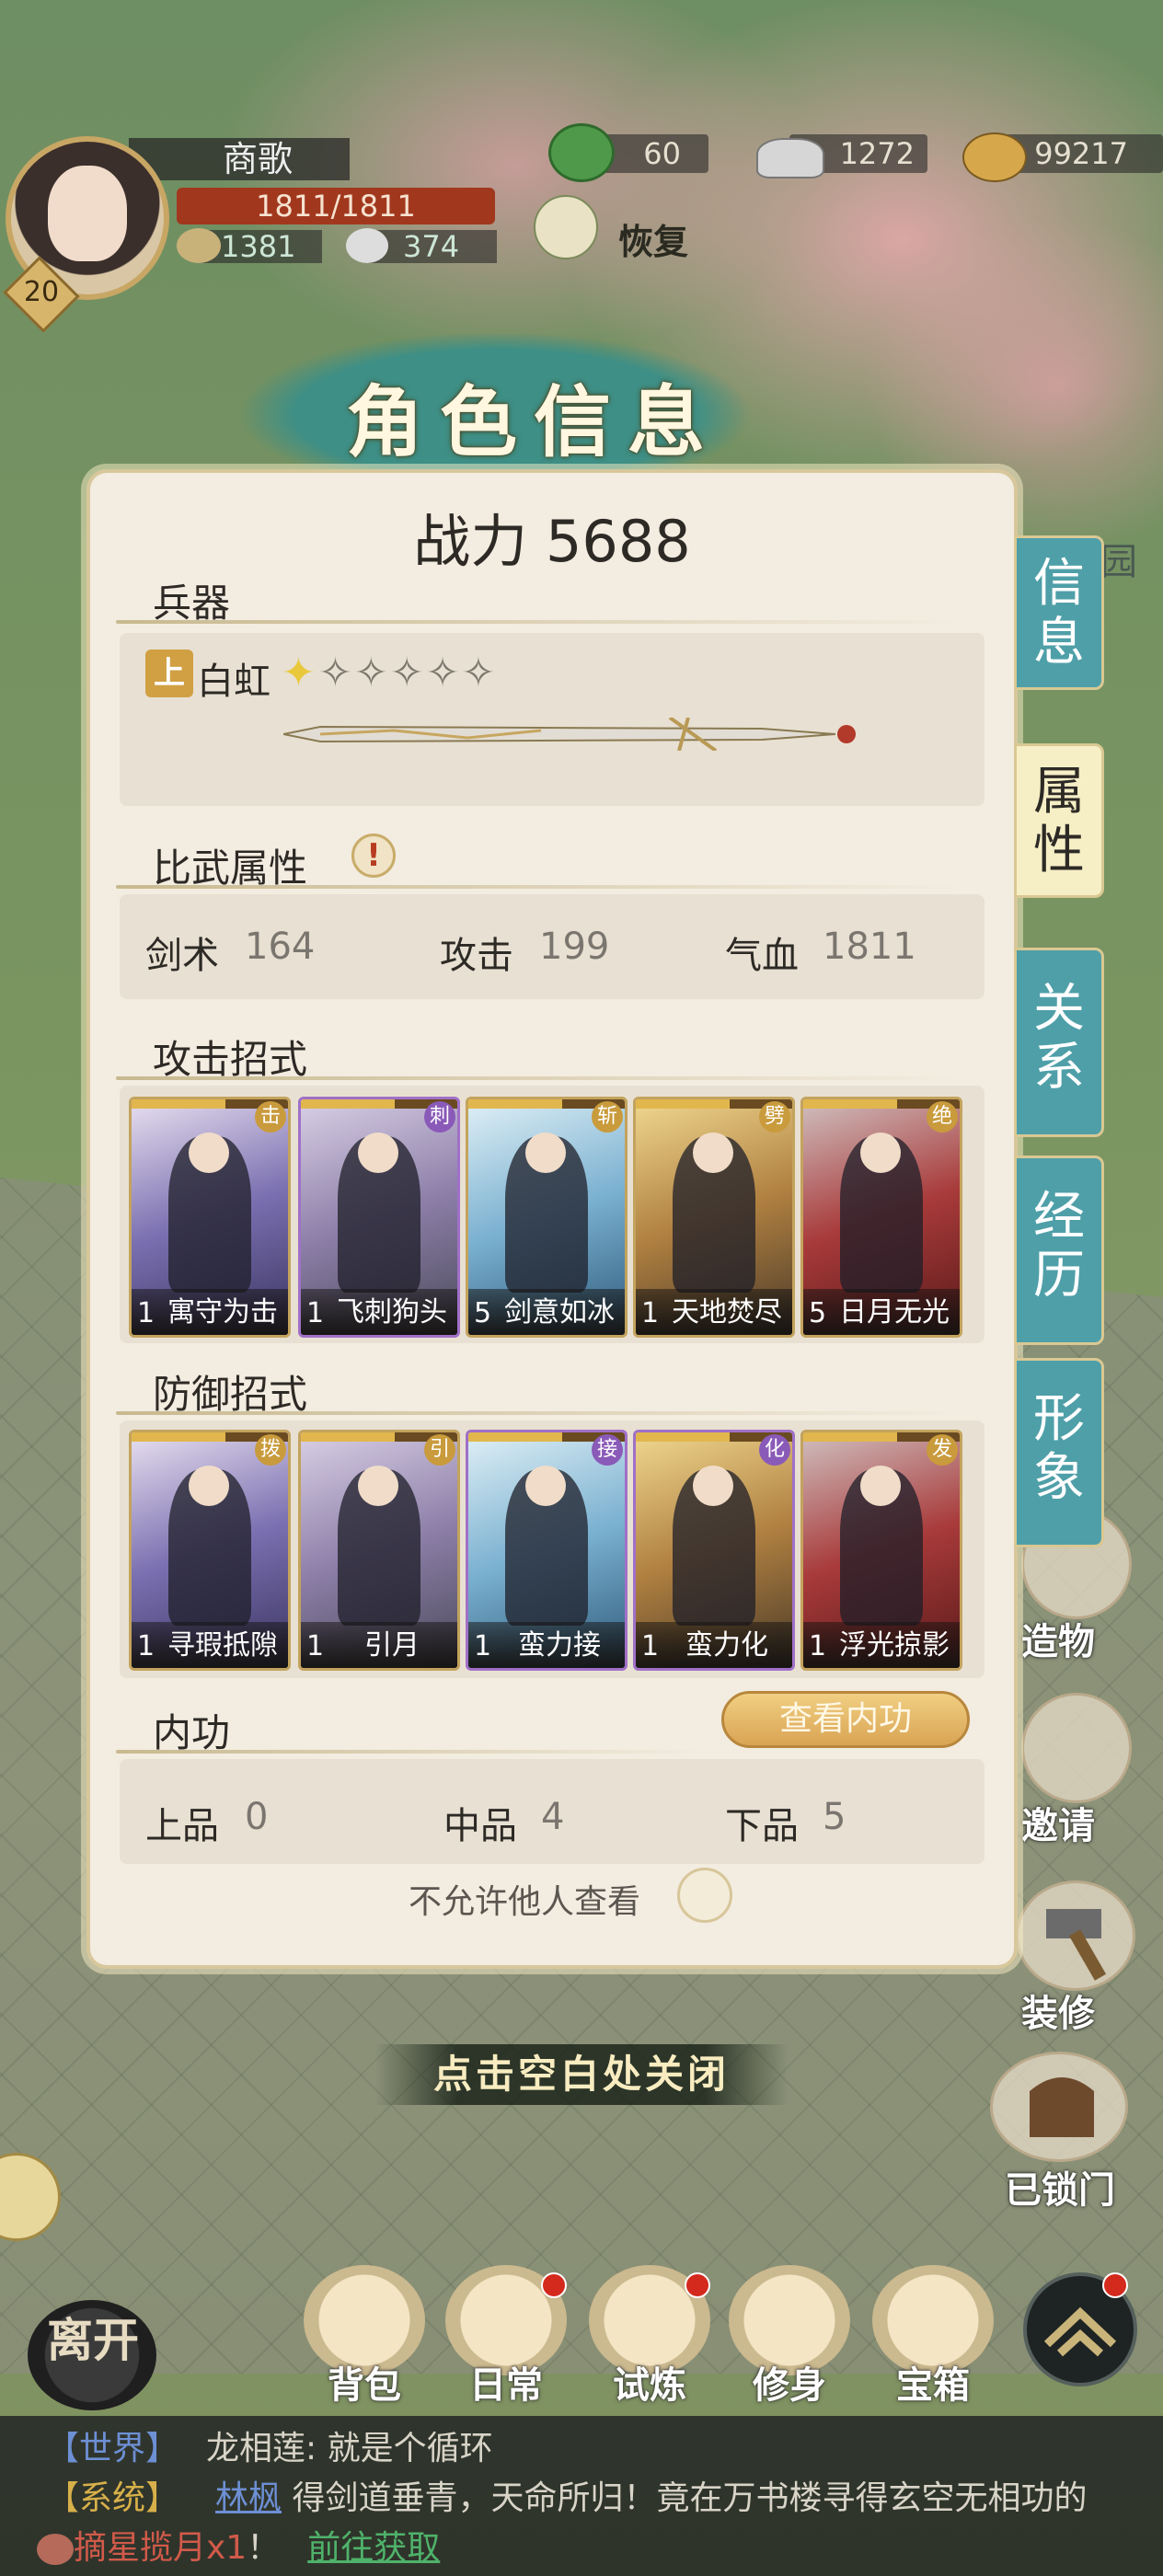 The width and height of the screenshot is (1163, 2576). What do you see at coordinates (270, 1117) in the screenshot?
I see `move-type-badge: 击` at bounding box center [270, 1117].